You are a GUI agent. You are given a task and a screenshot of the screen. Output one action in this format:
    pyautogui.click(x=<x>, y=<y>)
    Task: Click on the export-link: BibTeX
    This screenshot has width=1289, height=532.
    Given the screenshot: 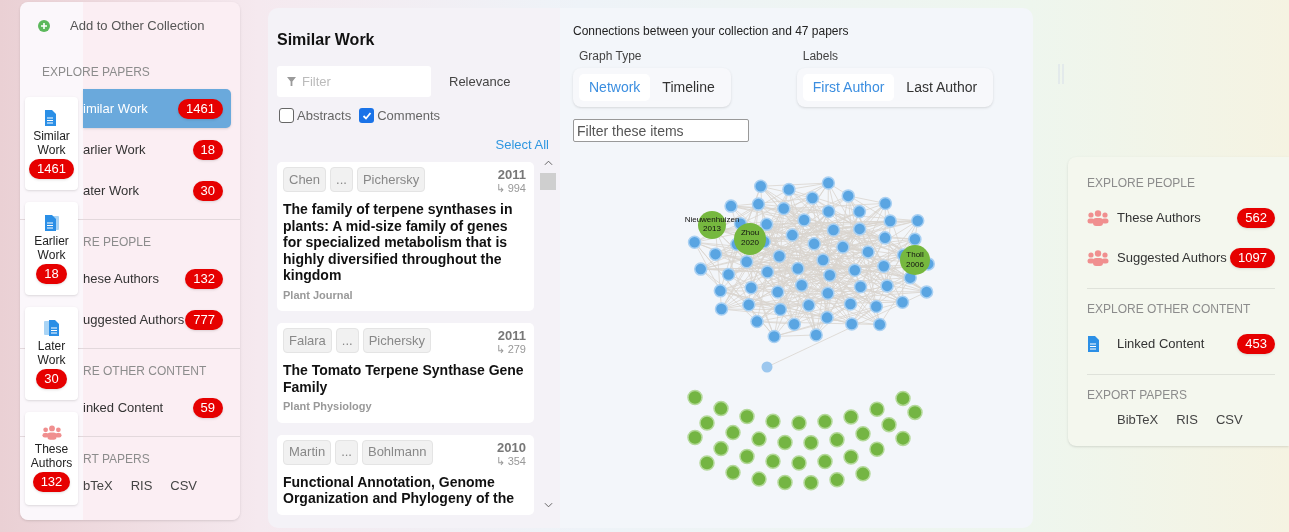 What is the action you would take?
    pyautogui.click(x=1138, y=420)
    